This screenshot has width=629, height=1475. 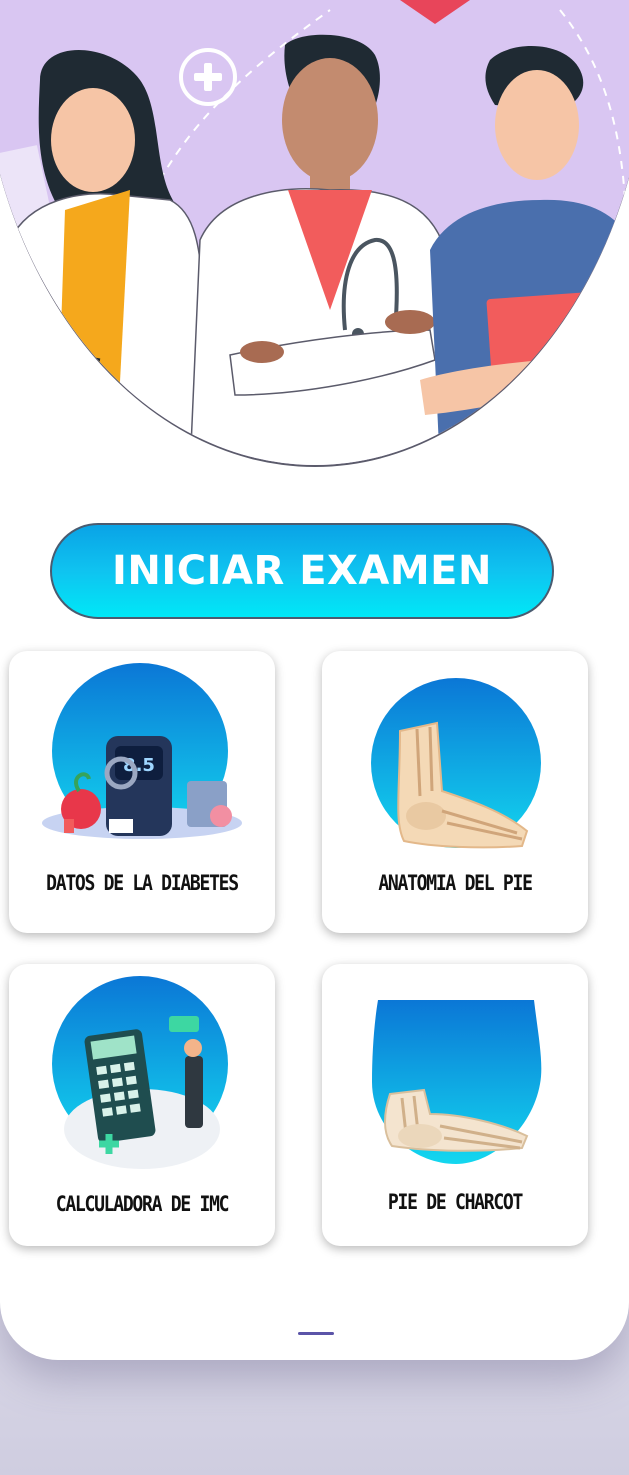 I want to click on charcot-foot-illustration-icon, so click(x=457, y=1082).